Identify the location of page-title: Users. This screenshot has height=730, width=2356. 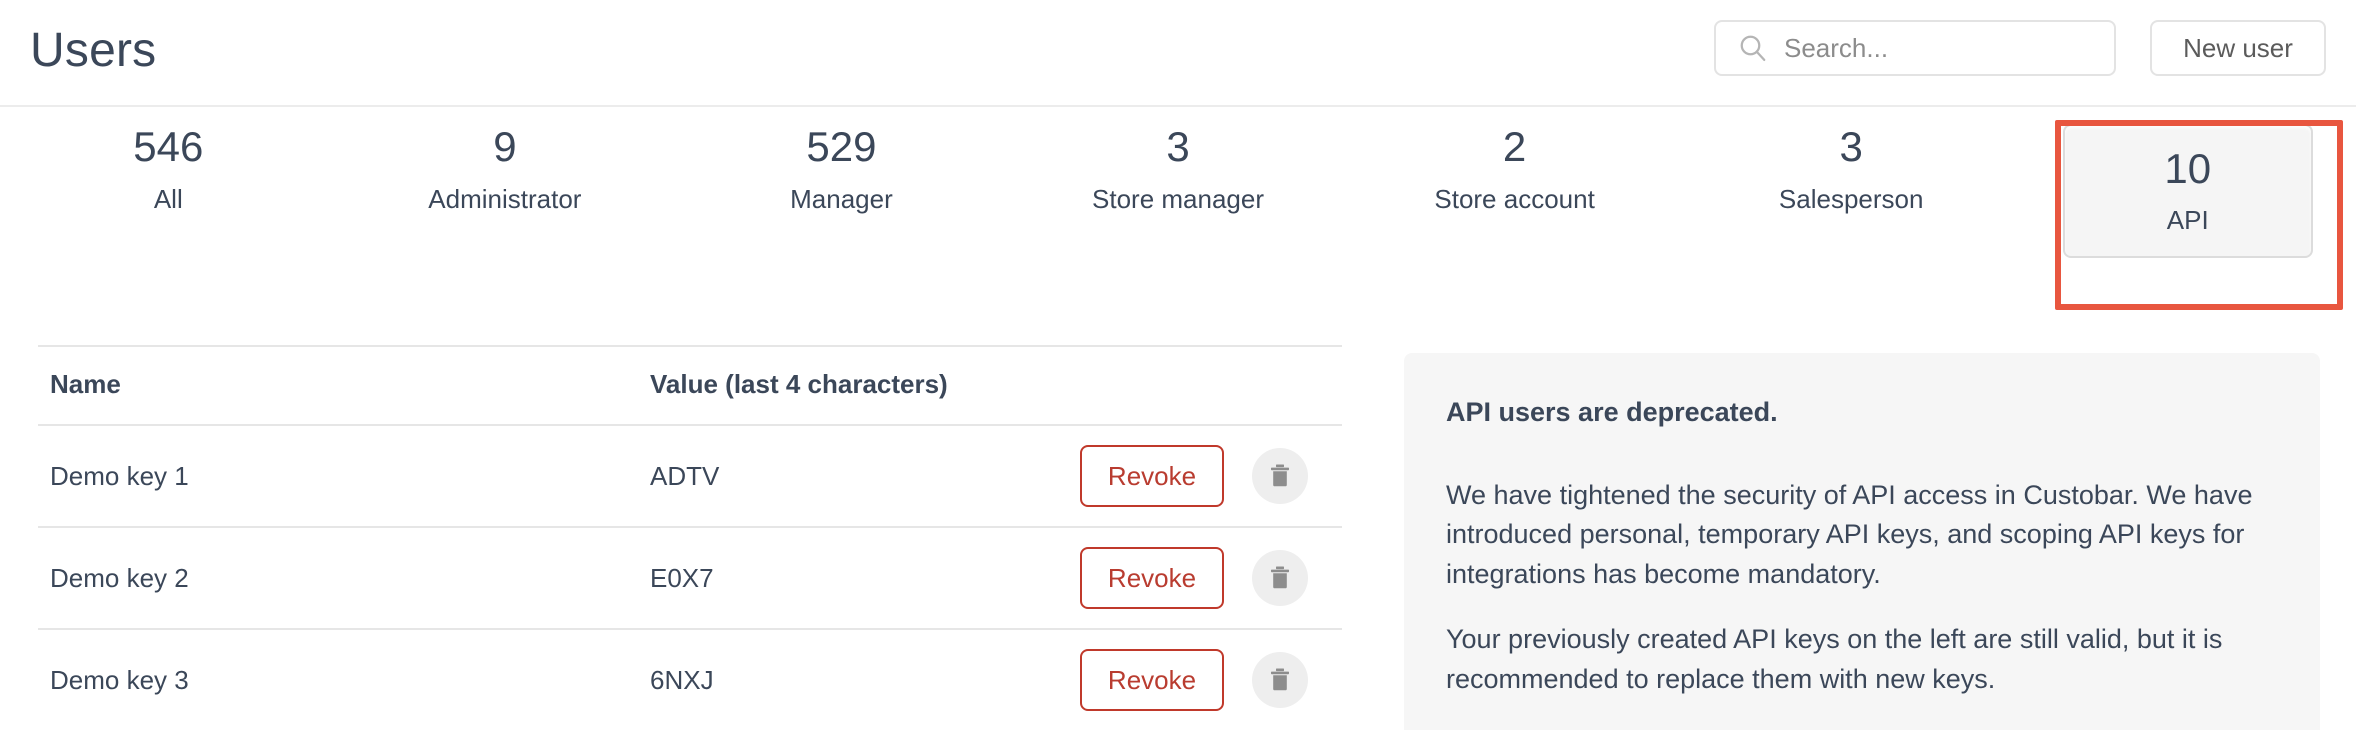
(93, 50).